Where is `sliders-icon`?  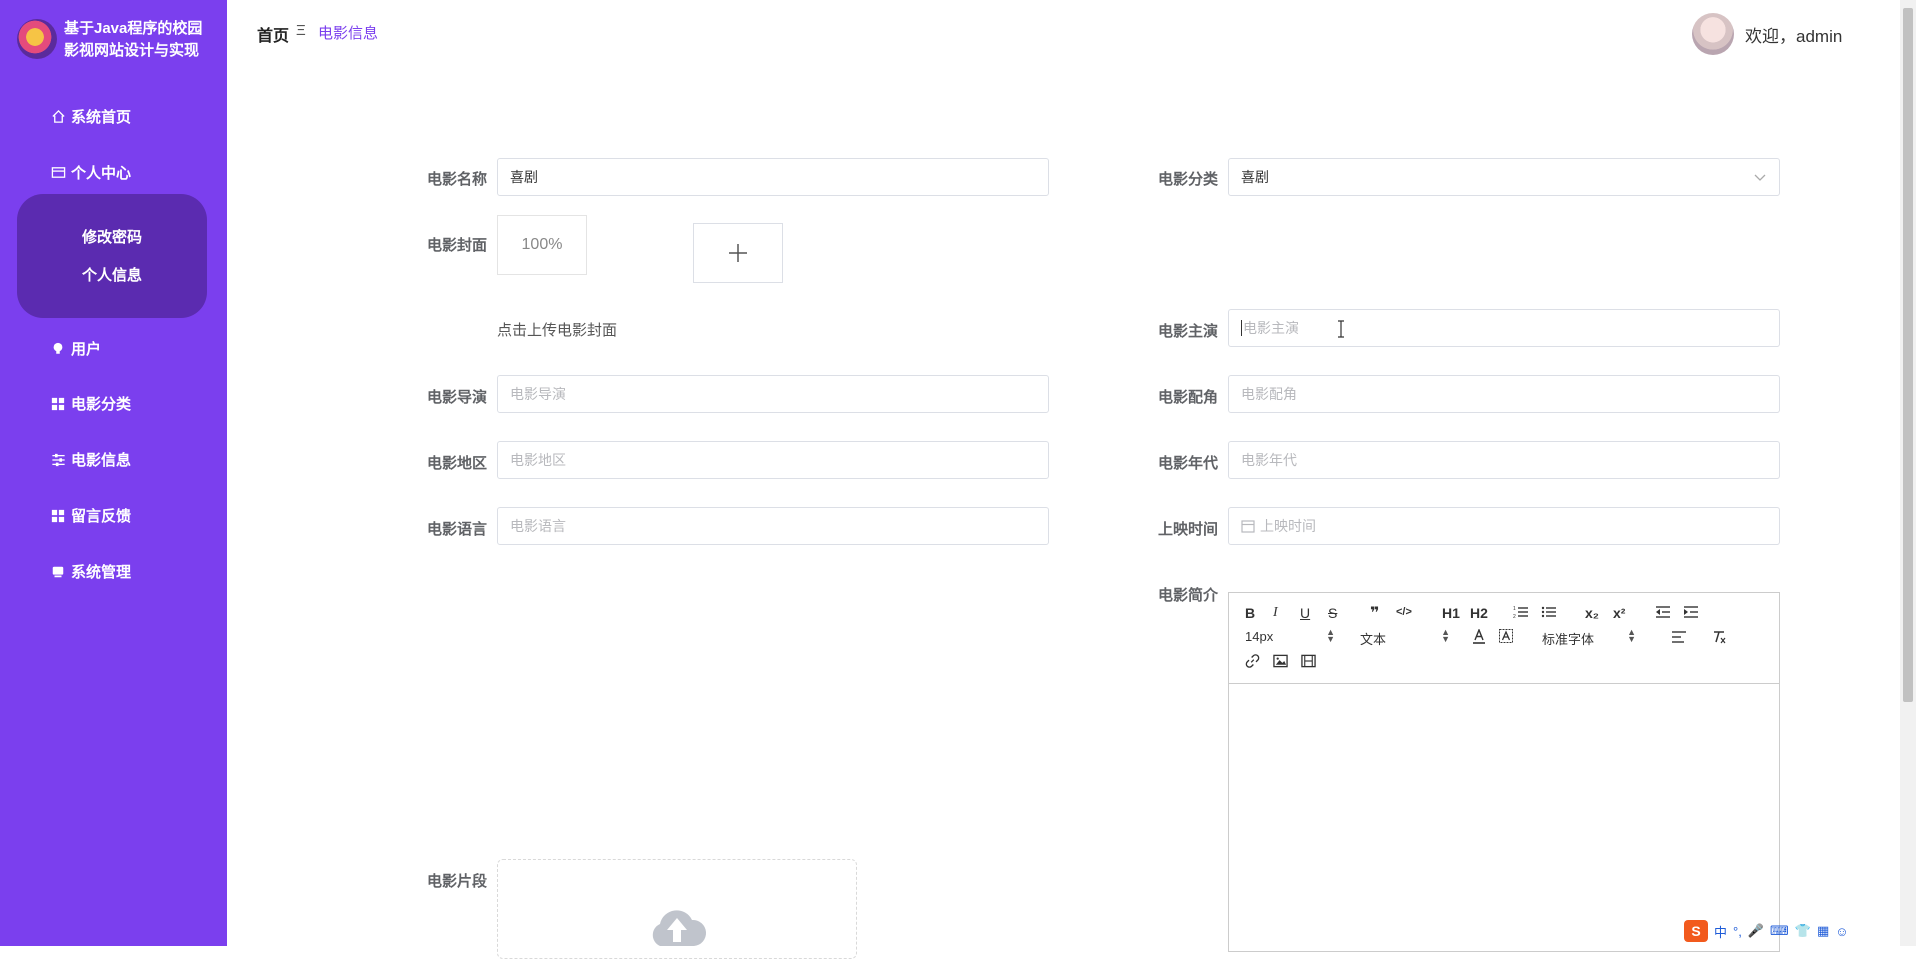 sliders-icon is located at coordinates (58, 460).